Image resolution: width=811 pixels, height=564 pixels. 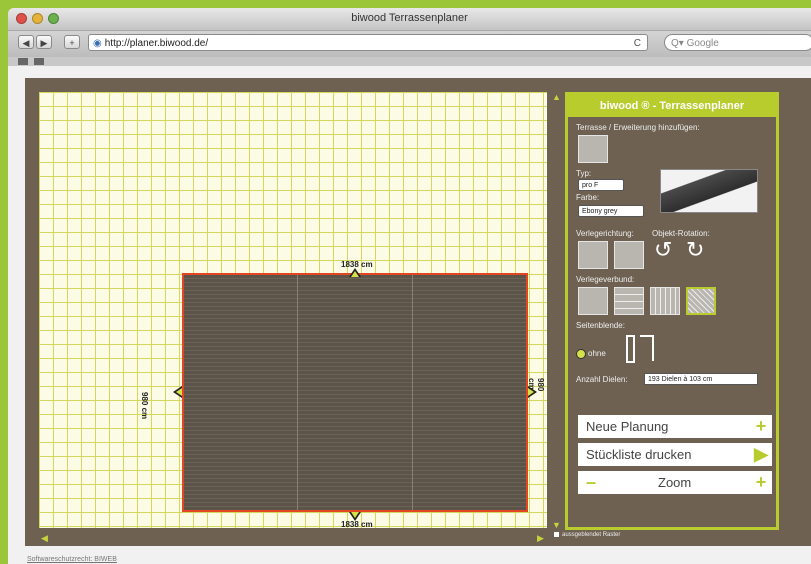 What do you see at coordinates (675, 426) in the screenshot?
I see `neue-planung-button: Neue Planung +` at bounding box center [675, 426].